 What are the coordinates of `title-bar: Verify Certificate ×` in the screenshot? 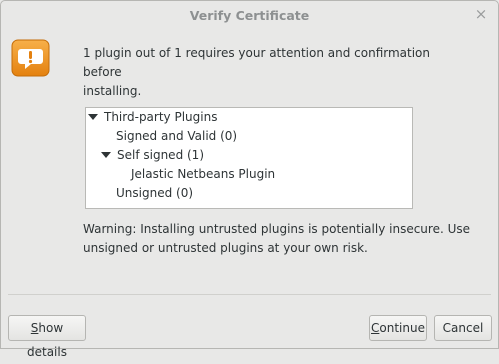 It's located at (249, 16).